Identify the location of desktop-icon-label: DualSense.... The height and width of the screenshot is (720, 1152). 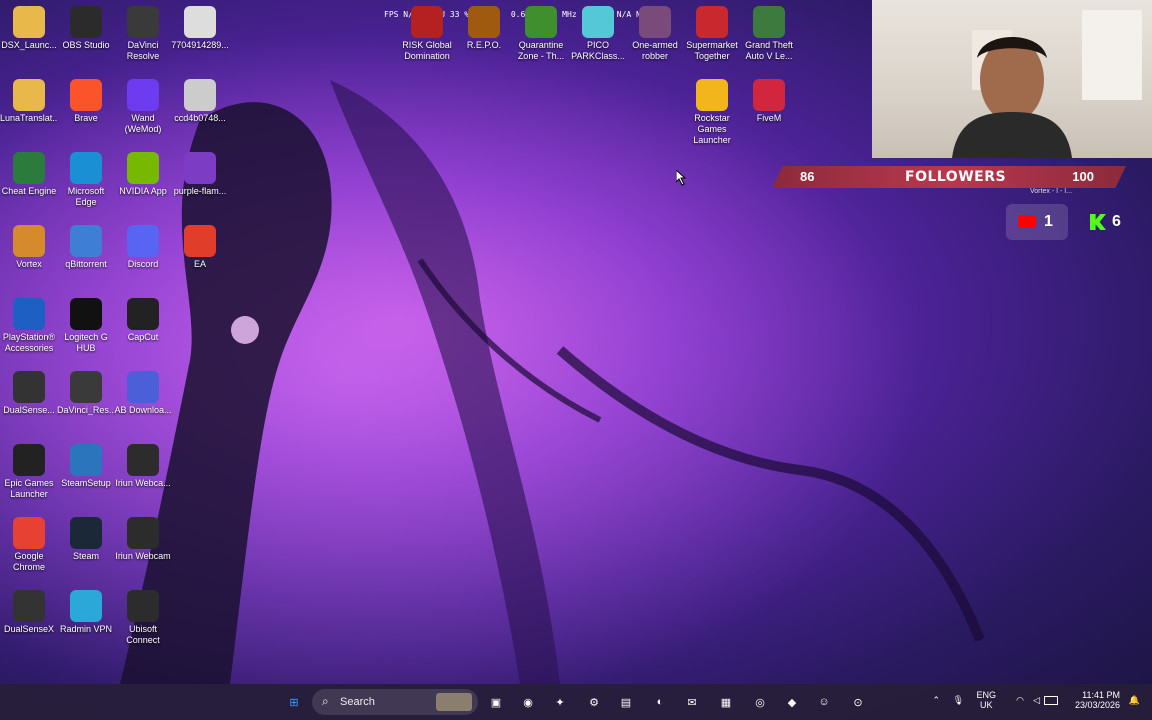
(29, 410).